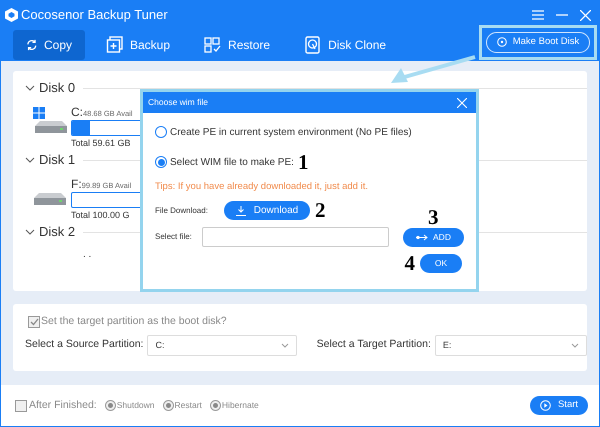  Describe the element at coordinates (11, 15) in the screenshot. I see `logo-icon` at that location.